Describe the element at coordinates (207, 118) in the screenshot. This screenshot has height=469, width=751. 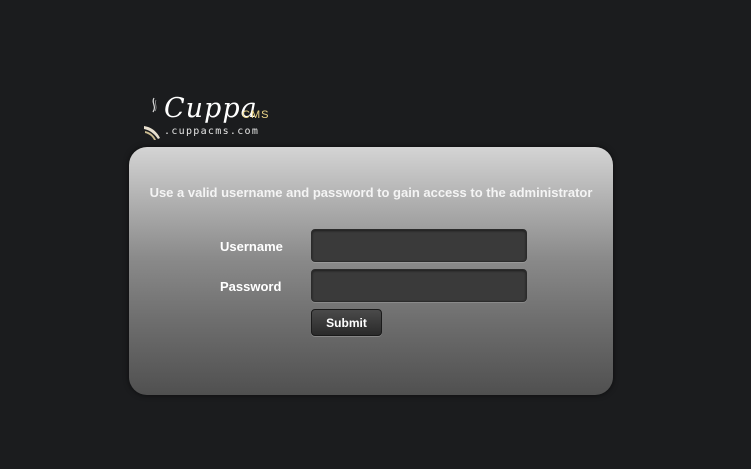
I see `cuppa-cms-logo: Cuppa CMS .cuppacms.com` at that location.